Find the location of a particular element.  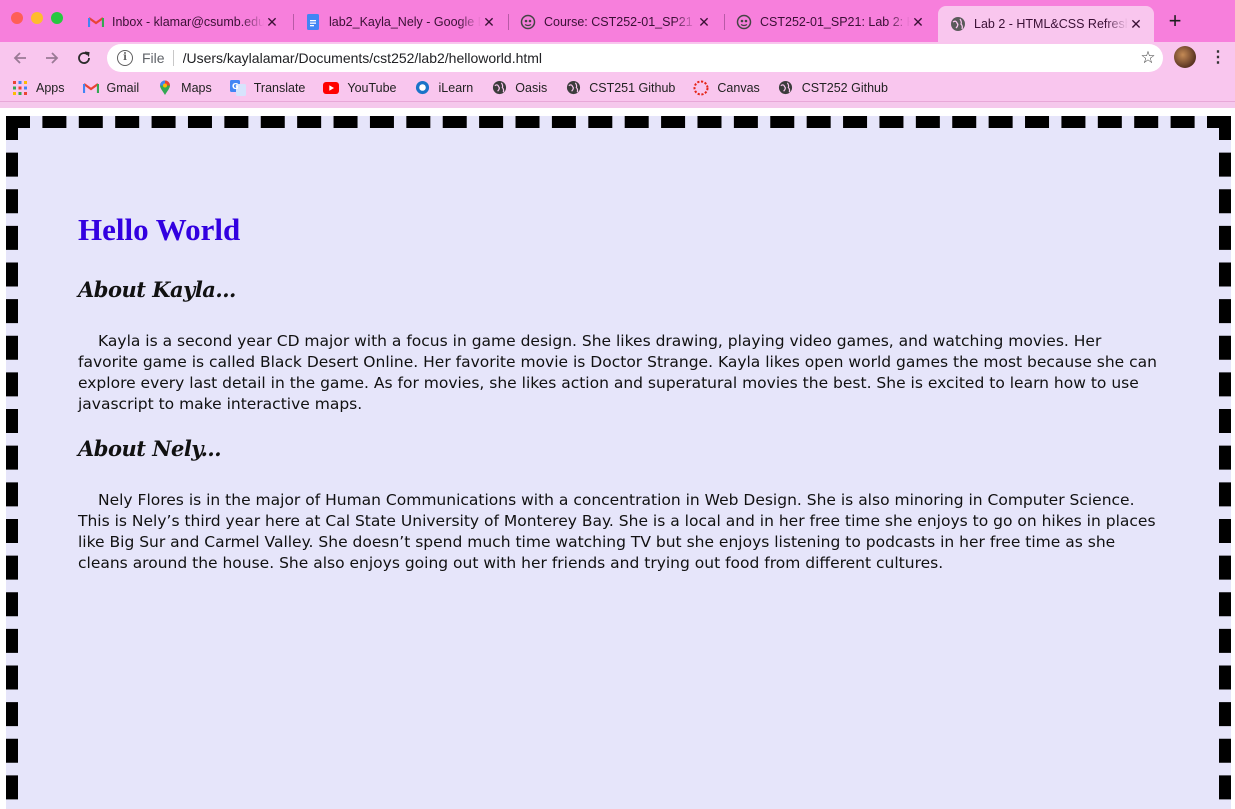

bookmark-label: Gmail is located at coordinates (123, 87).